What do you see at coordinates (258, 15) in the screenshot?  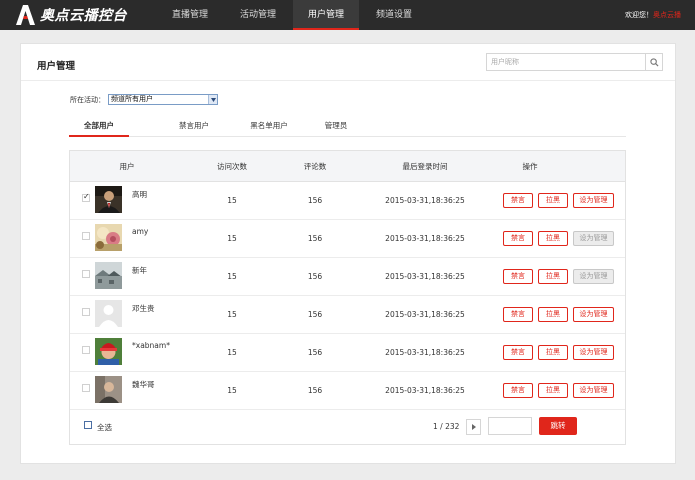 I see `nav-item-activities: 活动管理` at bounding box center [258, 15].